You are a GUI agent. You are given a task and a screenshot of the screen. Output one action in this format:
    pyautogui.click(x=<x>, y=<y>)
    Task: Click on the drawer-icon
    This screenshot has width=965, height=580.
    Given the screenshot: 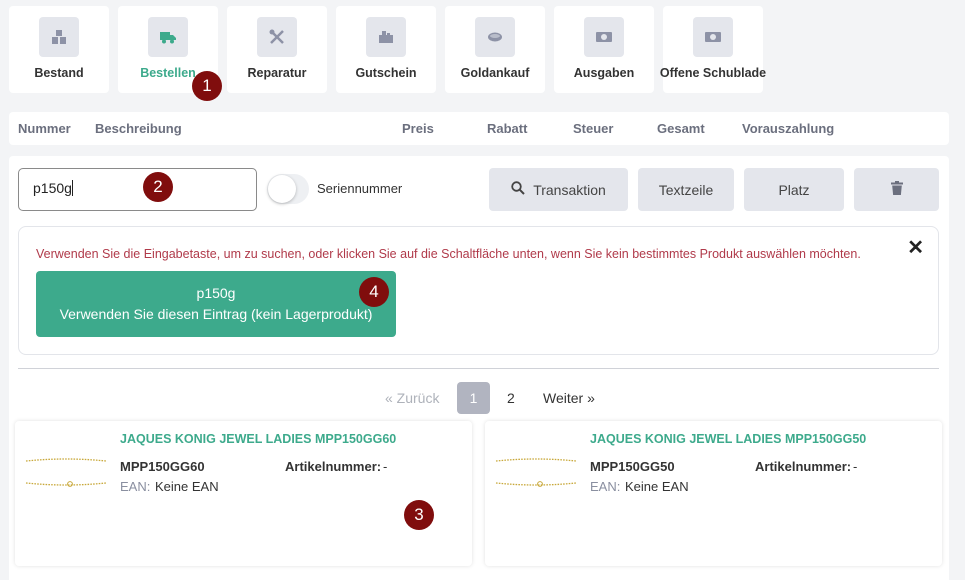 What is the action you would take?
    pyautogui.click(x=713, y=37)
    